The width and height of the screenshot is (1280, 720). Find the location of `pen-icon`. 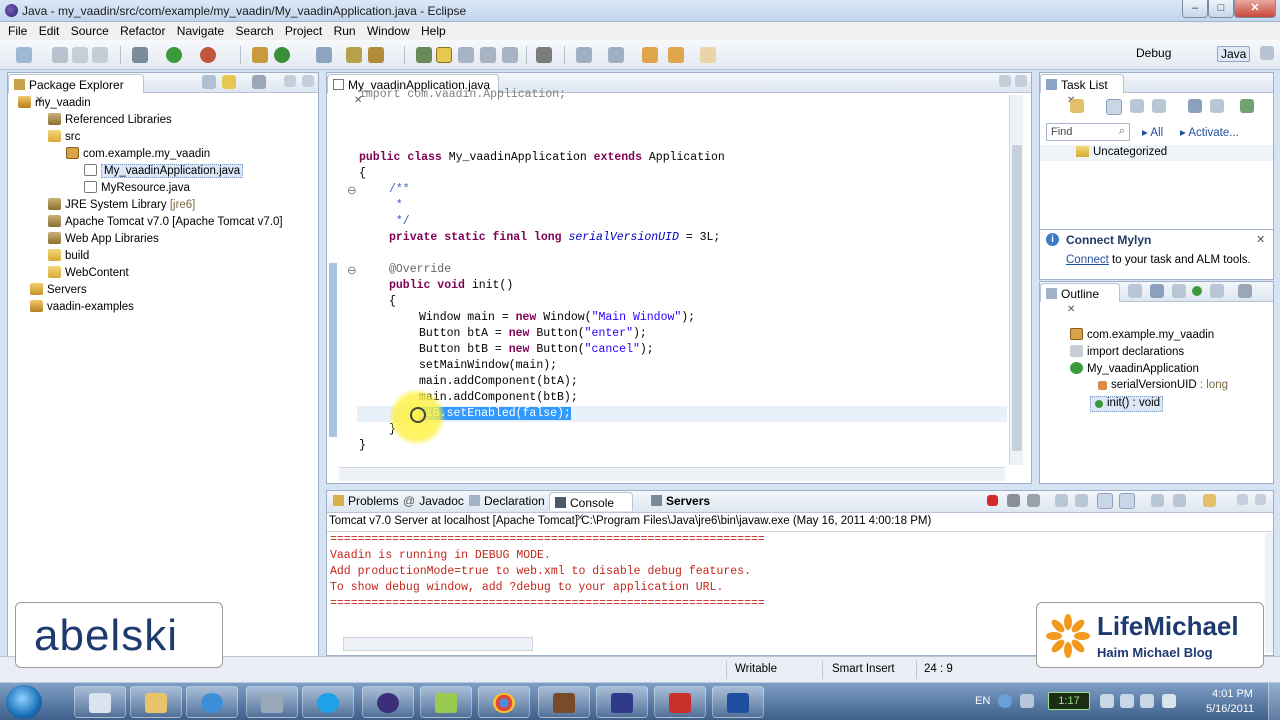

pen-icon is located at coordinates (376, 55).